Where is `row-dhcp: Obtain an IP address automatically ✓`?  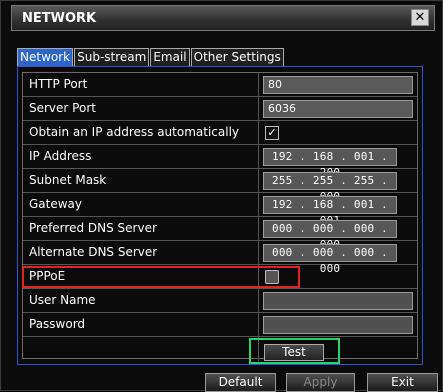 row-dhcp: Obtain an IP address automatically ✓ is located at coordinates (220, 133).